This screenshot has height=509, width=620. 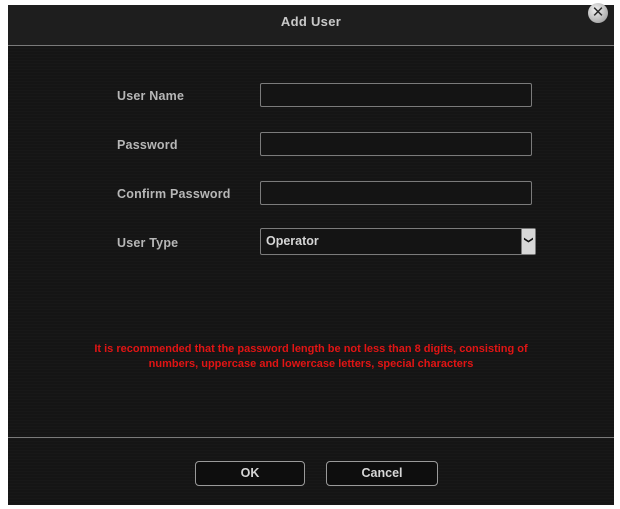 I want to click on password-label: Password, so click(x=147, y=145).